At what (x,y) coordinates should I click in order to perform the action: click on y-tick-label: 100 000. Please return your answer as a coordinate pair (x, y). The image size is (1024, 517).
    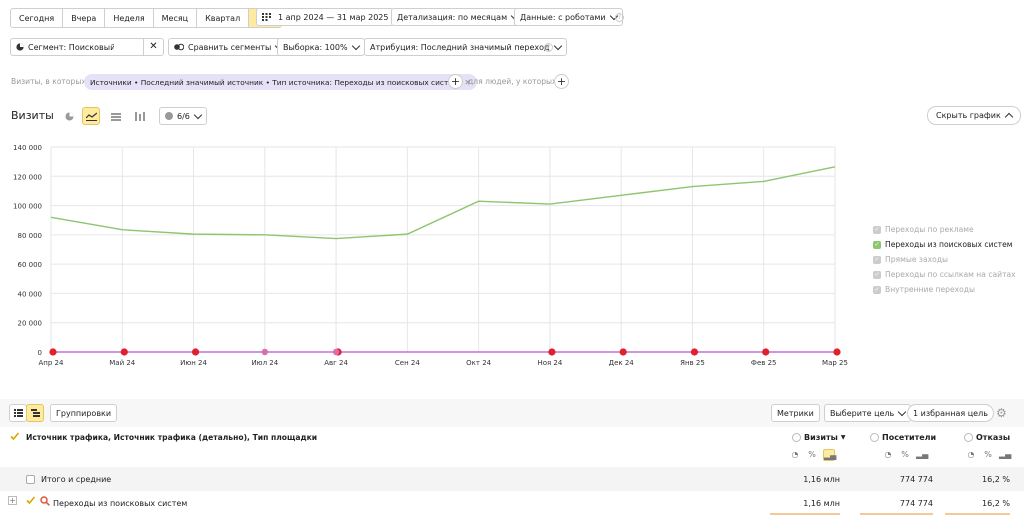
    Looking at the image, I should click on (27, 207).